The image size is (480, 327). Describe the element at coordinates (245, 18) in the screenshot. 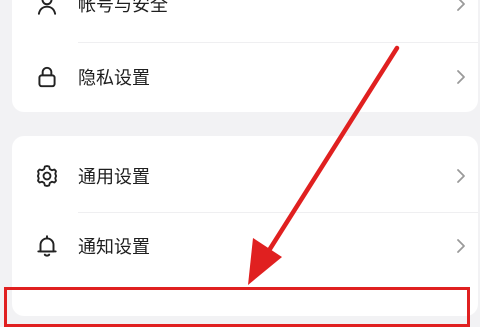

I see `settings-item-account-security: 帐号与安全` at that location.